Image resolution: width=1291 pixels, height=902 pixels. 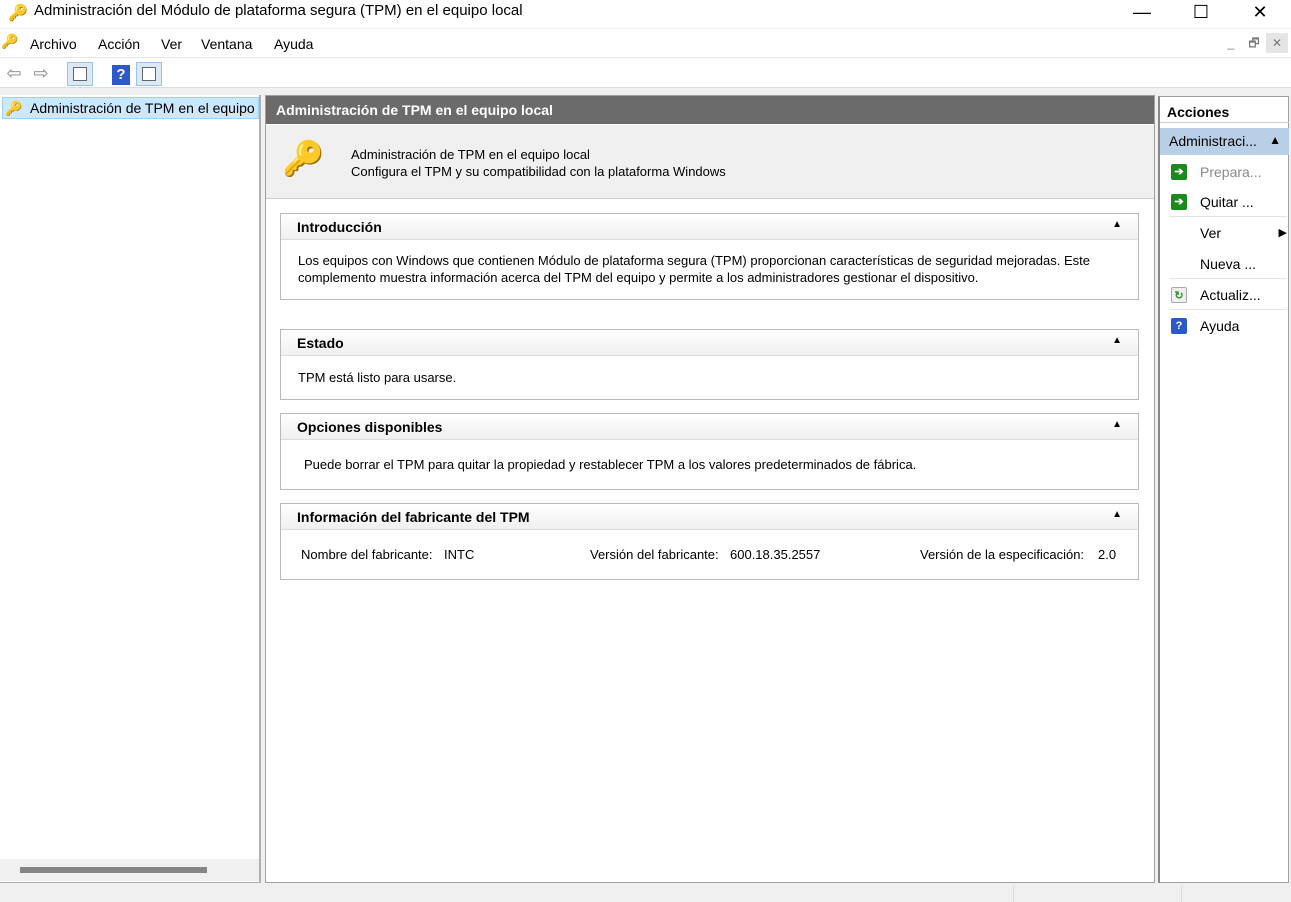 I want to click on console-tree-icon, so click(x=80, y=74).